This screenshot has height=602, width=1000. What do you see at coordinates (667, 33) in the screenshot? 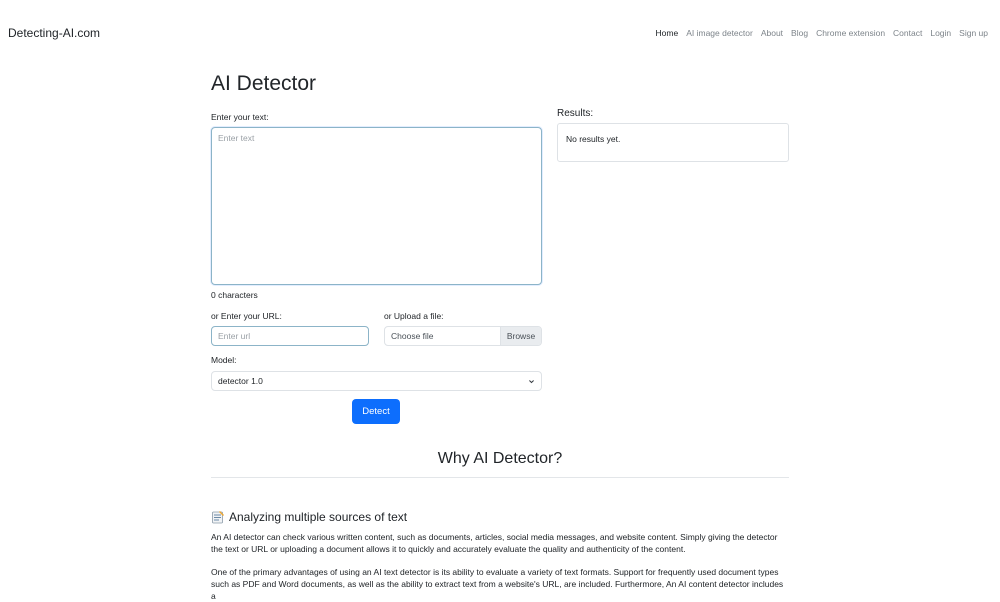
I see `nav-link-home: Home` at bounding box center [667, 33].